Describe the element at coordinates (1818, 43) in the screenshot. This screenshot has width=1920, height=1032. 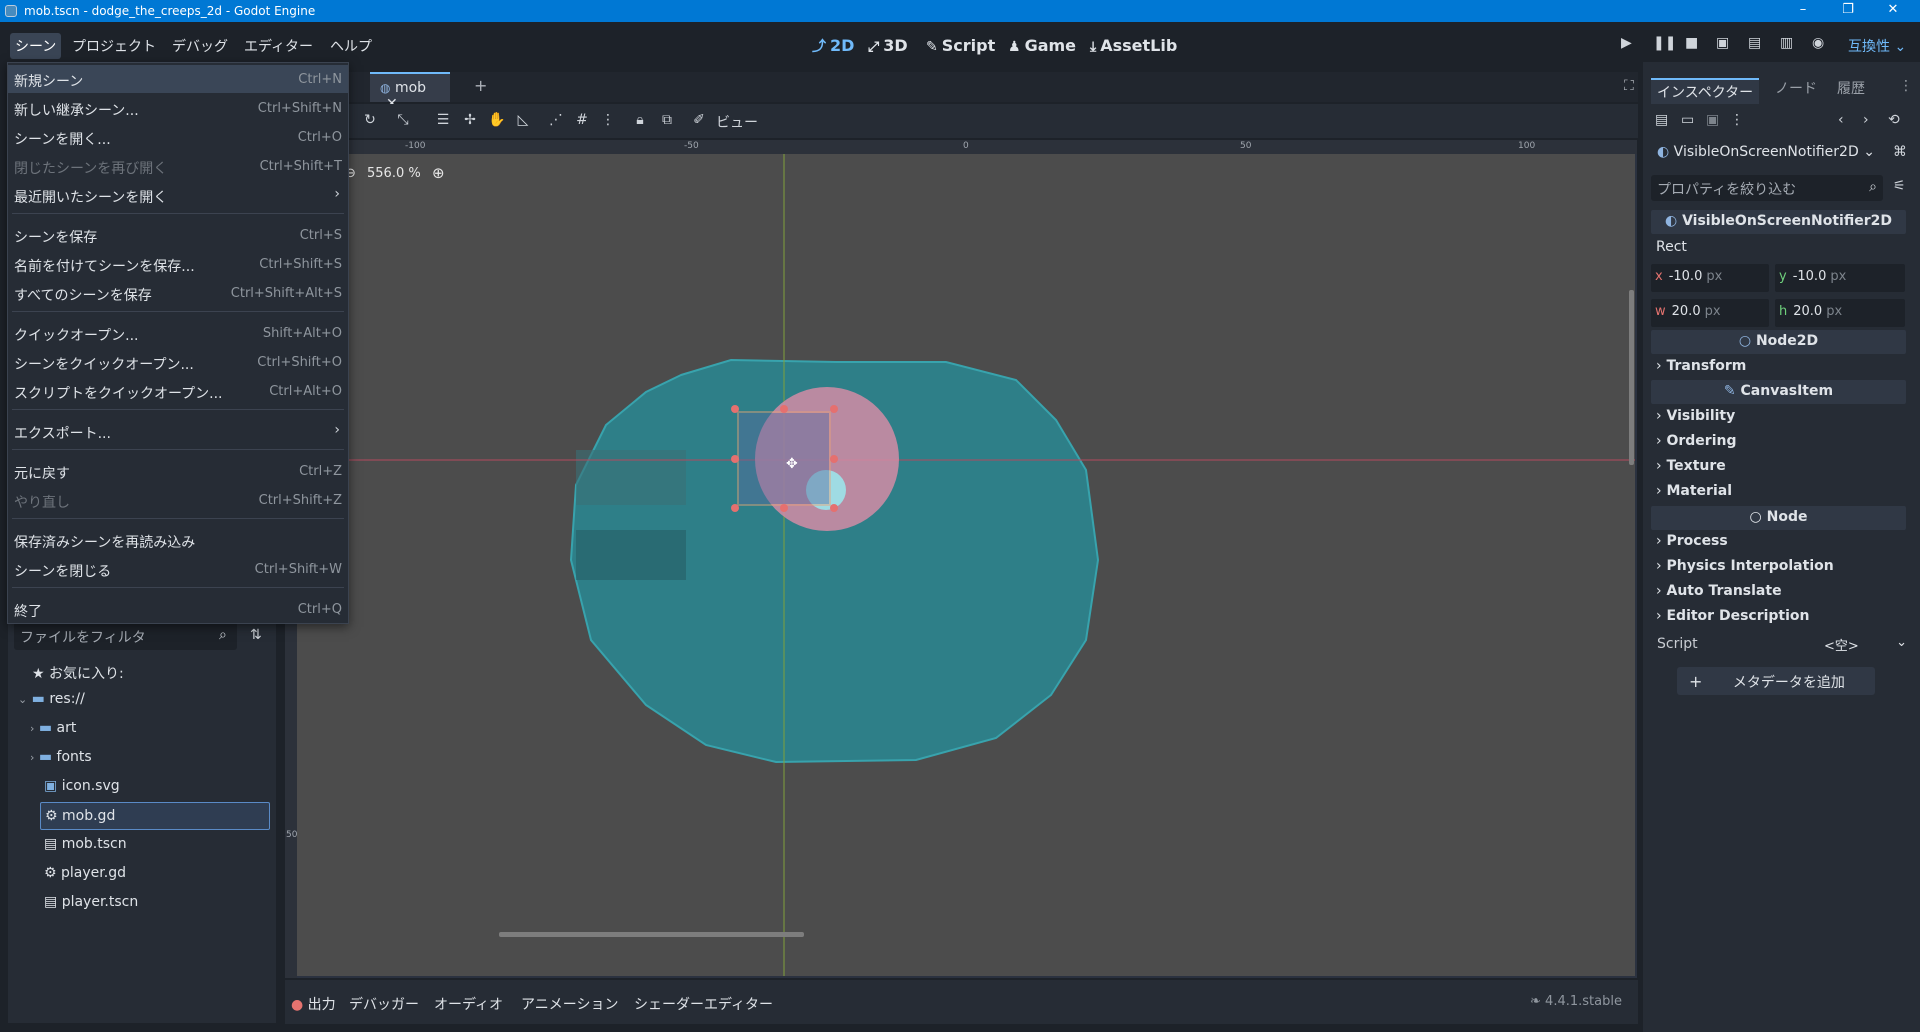
I see `movie-maker-icon: ◉` at that location.